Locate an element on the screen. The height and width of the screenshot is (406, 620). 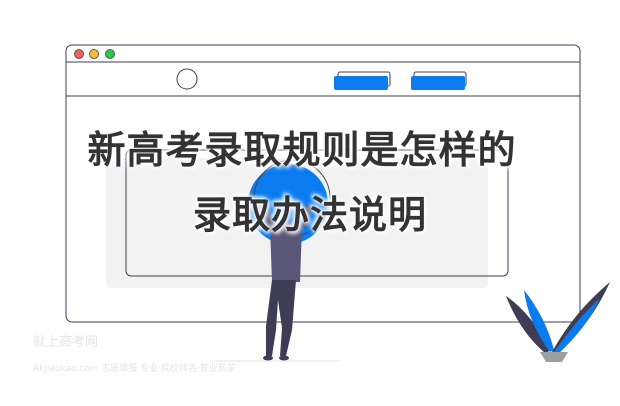
maximize-window-icon is located at coordinates (110, 54).